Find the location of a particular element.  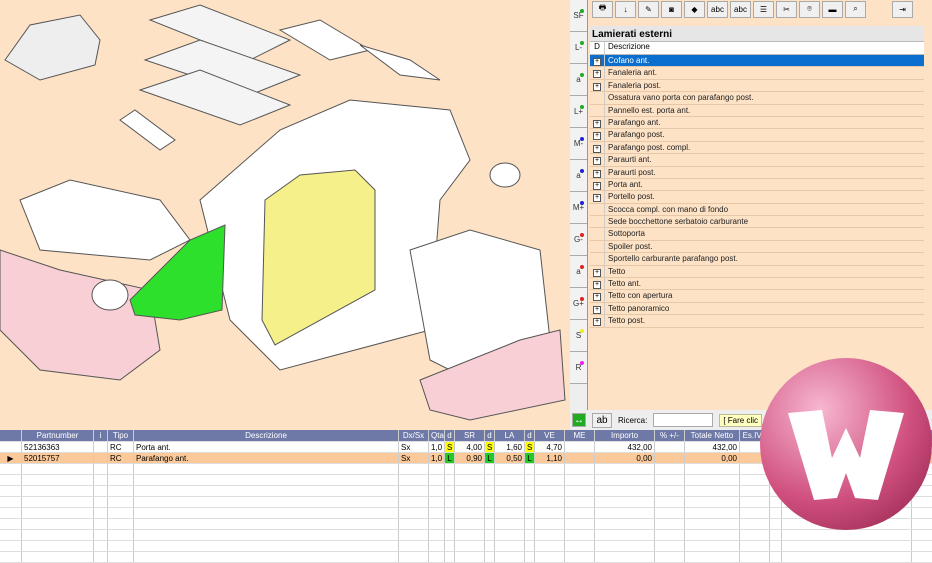

tree-item: Pannello est. porta ant. is located at coordinates (757, 110).